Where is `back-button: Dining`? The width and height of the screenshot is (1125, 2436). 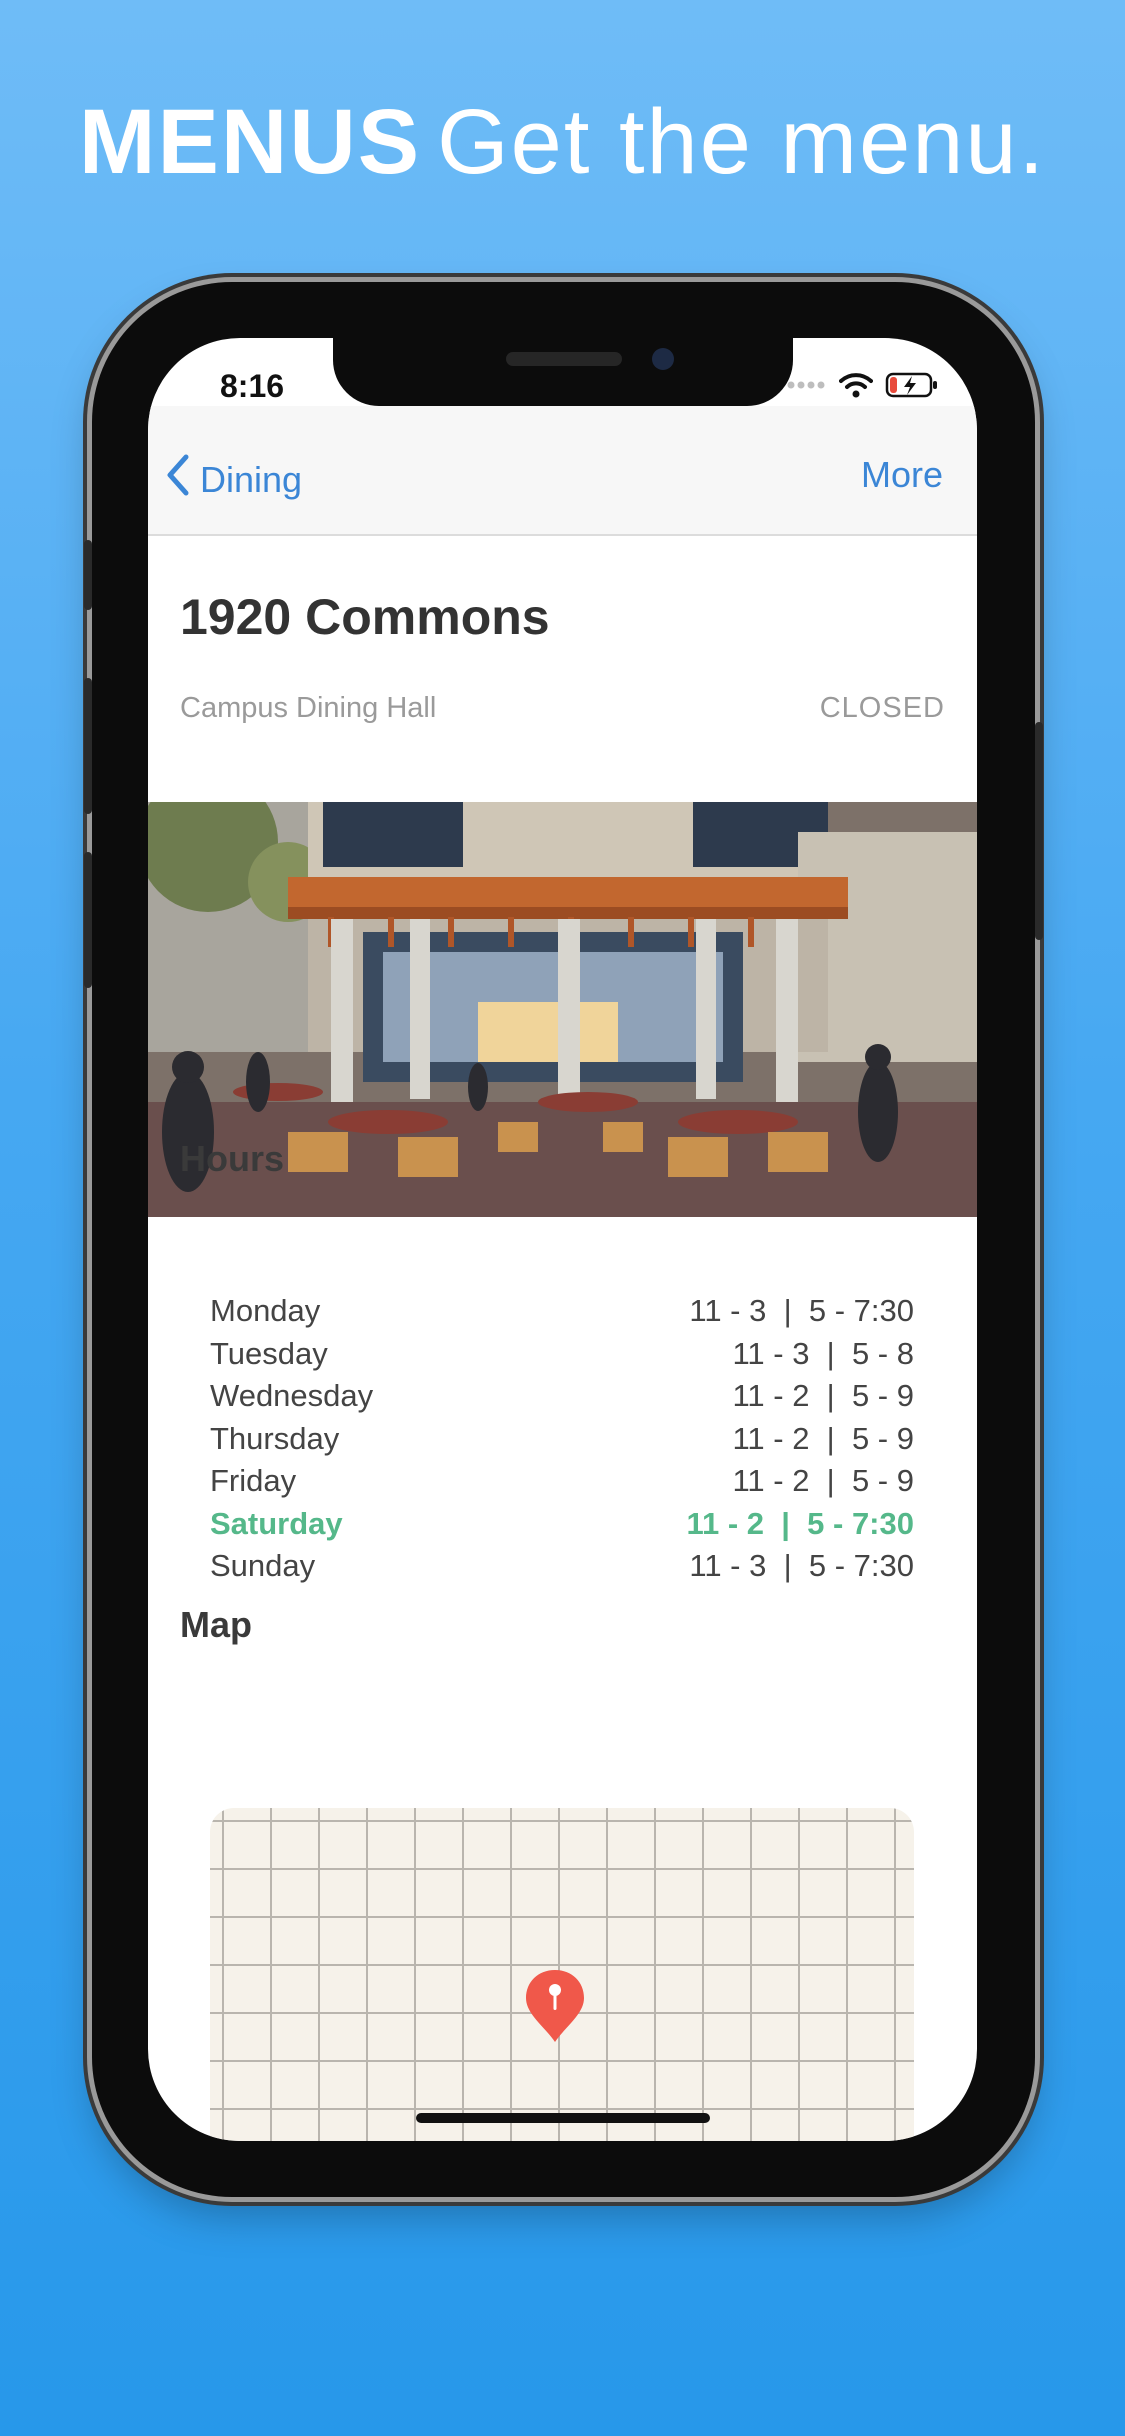
back-button: Dining is located at coordinates (234, 479).